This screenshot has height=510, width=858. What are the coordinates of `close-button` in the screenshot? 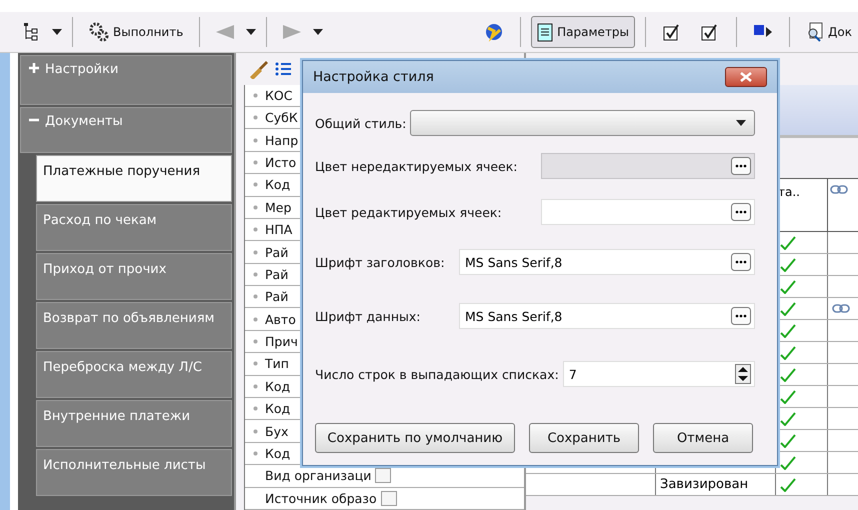 It's located at (746, 77).